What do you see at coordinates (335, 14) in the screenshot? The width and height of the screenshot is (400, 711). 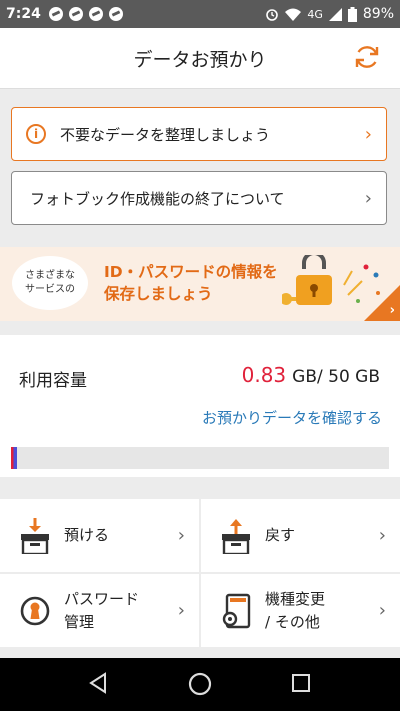 I see `signal-icon` at bounding box center [335, 14].